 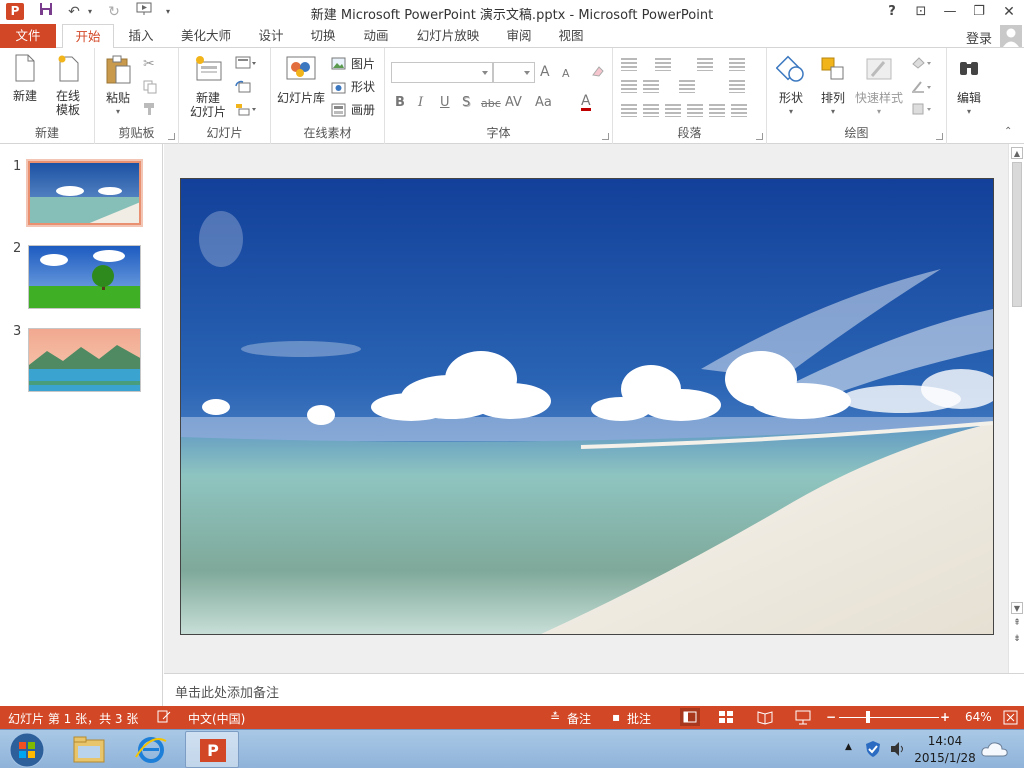 I want to click on previous-slide-icon: ⇞, so click(x=1017, y=623).